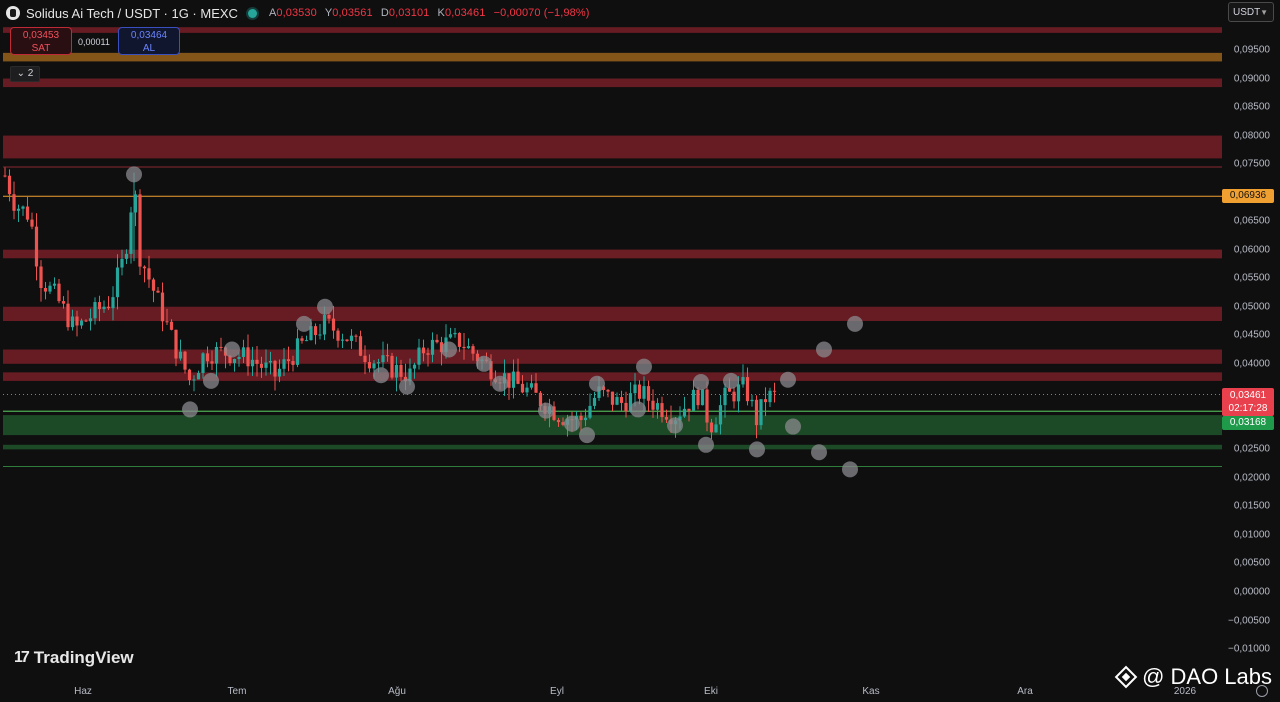 This screenshot has height=702, width=1280. I want to click on price-tick: 0,09000, so click(1251, 79).